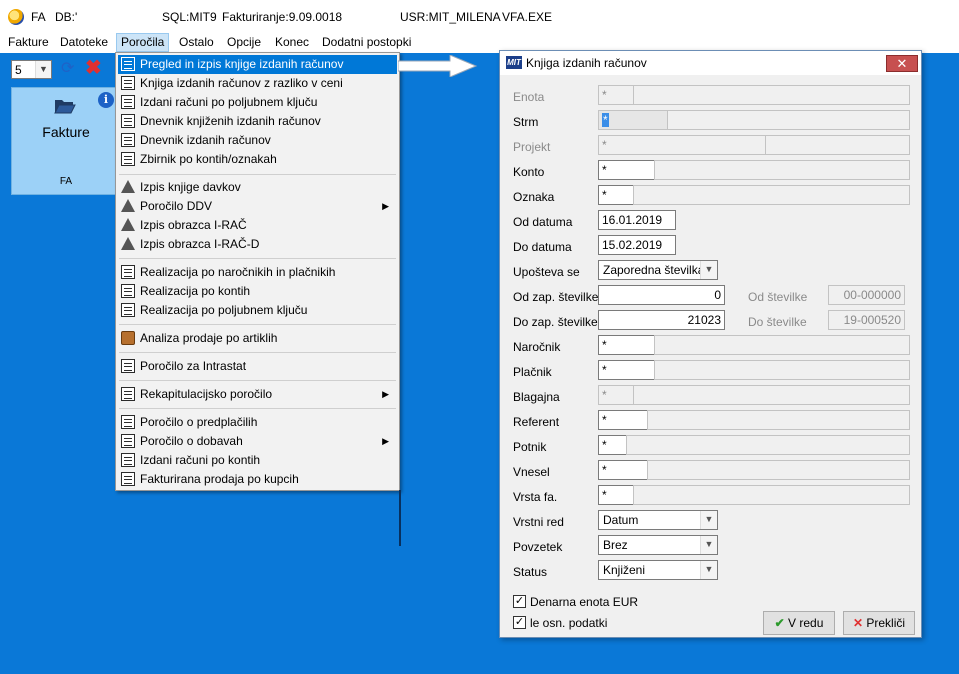  What do you see at coordinates (257, 441) in the screenshot?
I see `menu-item-dobave: Poročilo o dobavah ▶` at bounding box center [257, 441].